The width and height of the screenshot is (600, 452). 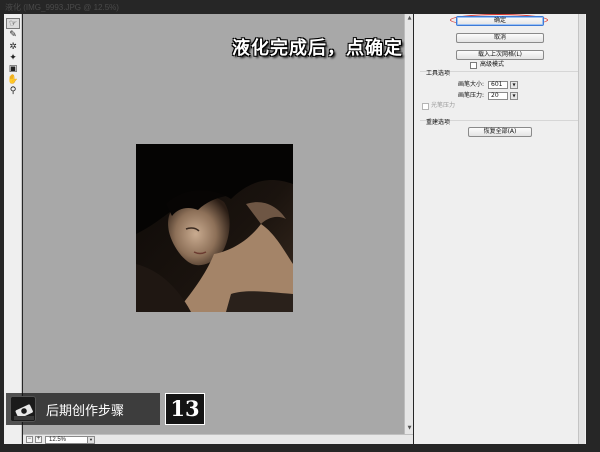 What do you see at coordinates (438, 73) in the screenshot?
I see `tool-options-title: 工具选项` at bounding box center [438, 73].